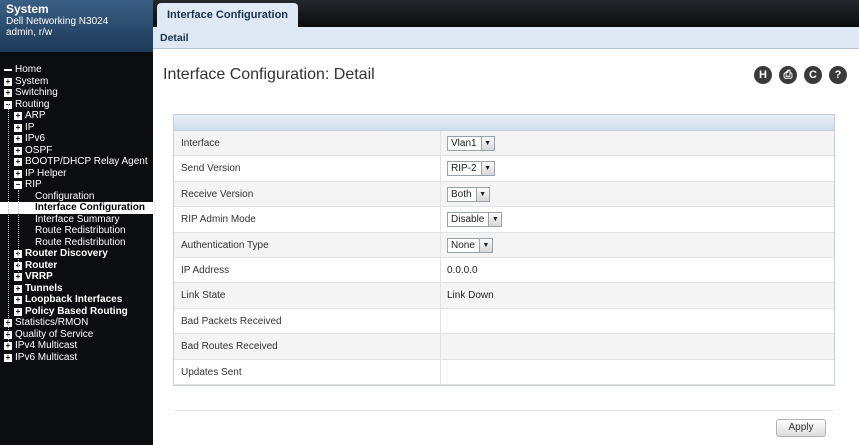 The image size is (859, 445). Describe the element at coordinates (65, 196) in the screenshot. I see `sidebar-item-label: Configuration` at that location.